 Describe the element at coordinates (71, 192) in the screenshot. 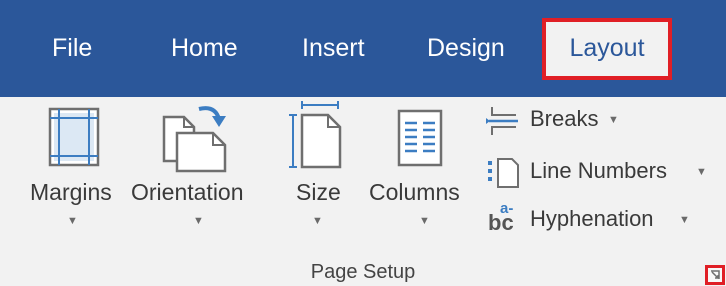

I see `margins-label: Margins` at that location.